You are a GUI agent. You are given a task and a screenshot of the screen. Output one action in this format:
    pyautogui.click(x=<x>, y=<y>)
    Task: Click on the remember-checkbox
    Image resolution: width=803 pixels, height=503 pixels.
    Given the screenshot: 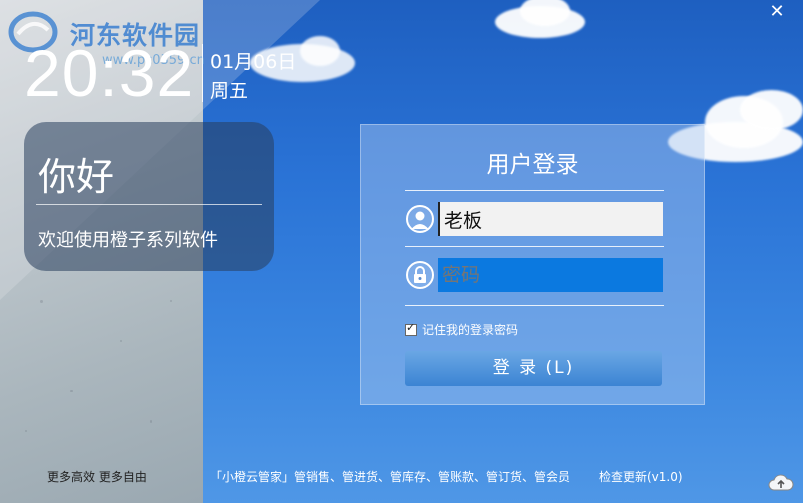 What is the action you would take?
    pyautogui.click(x=411, y=328)
    